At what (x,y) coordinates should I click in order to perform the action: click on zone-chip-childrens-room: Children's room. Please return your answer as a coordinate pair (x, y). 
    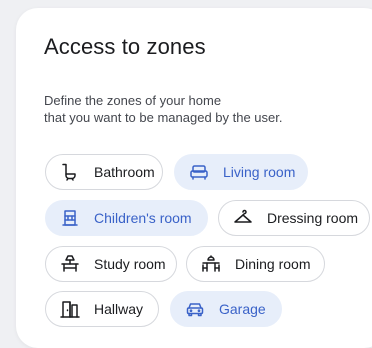
    Looking at the image, I should click on (126, 218).